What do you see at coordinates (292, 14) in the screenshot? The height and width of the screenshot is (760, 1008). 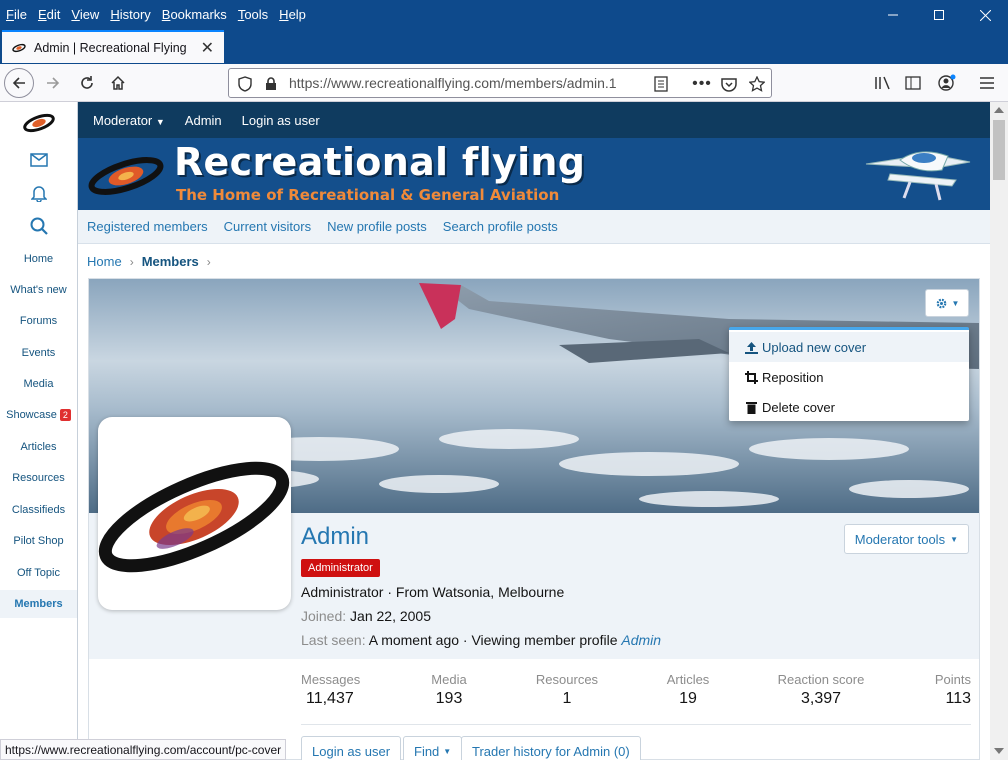 I see `menu-help: Help` at bounding box center [292, 14].